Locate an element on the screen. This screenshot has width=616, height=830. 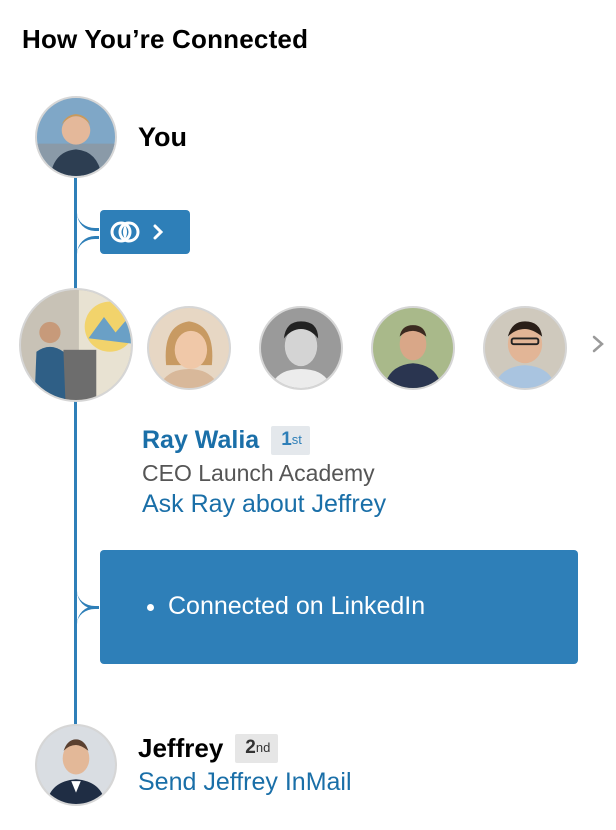
degree-suffix: st is located at coordinates (296, 439).